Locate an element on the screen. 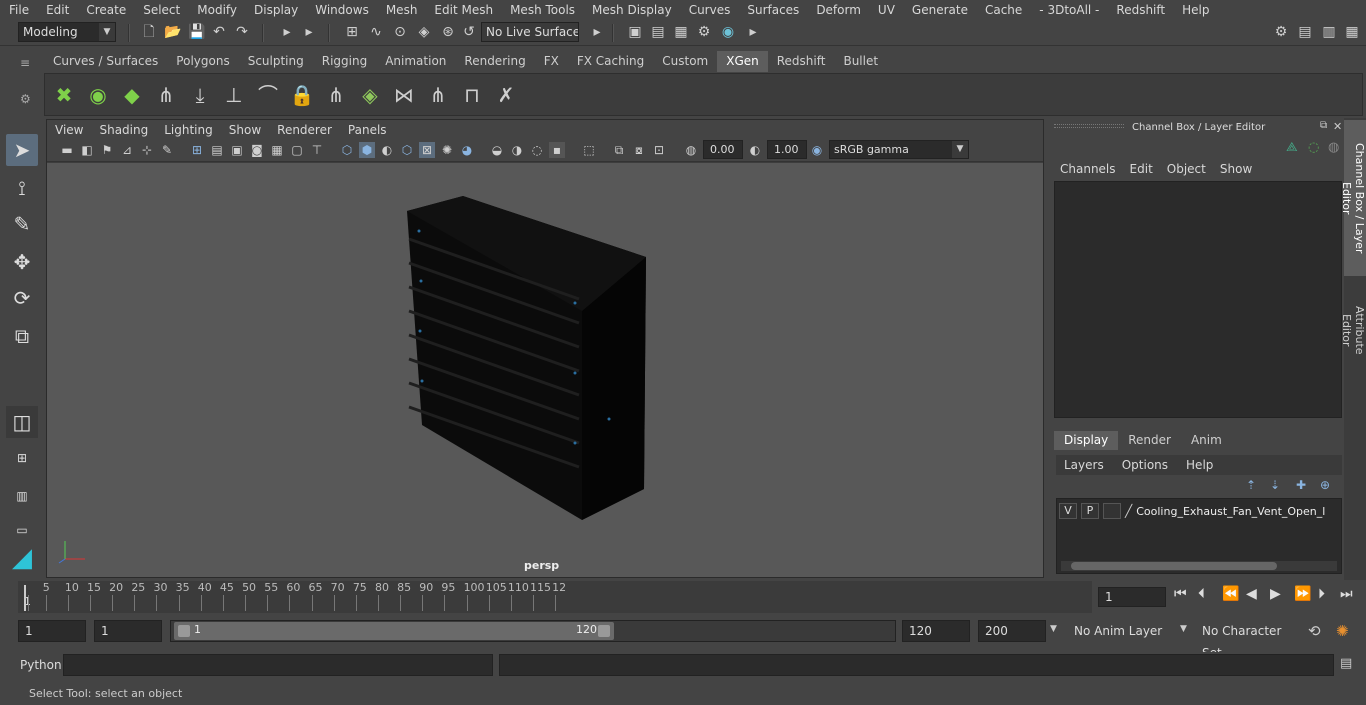  layer-display-type-toggle is located at coordinates (1112, 511).